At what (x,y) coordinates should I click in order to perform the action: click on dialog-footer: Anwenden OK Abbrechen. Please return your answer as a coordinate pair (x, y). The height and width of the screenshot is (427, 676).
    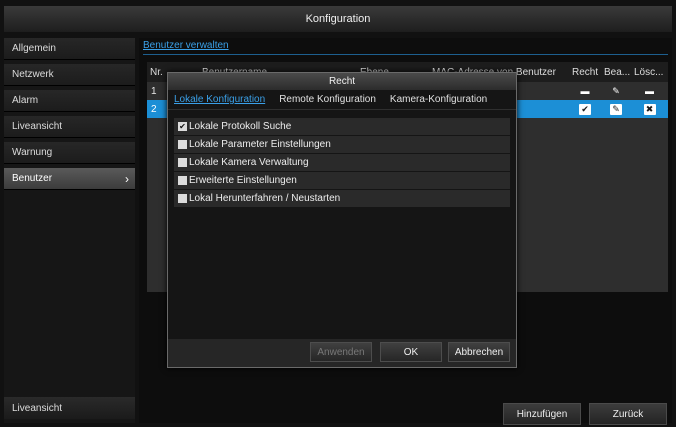
    Looking at the image, I should click on (342, 353).